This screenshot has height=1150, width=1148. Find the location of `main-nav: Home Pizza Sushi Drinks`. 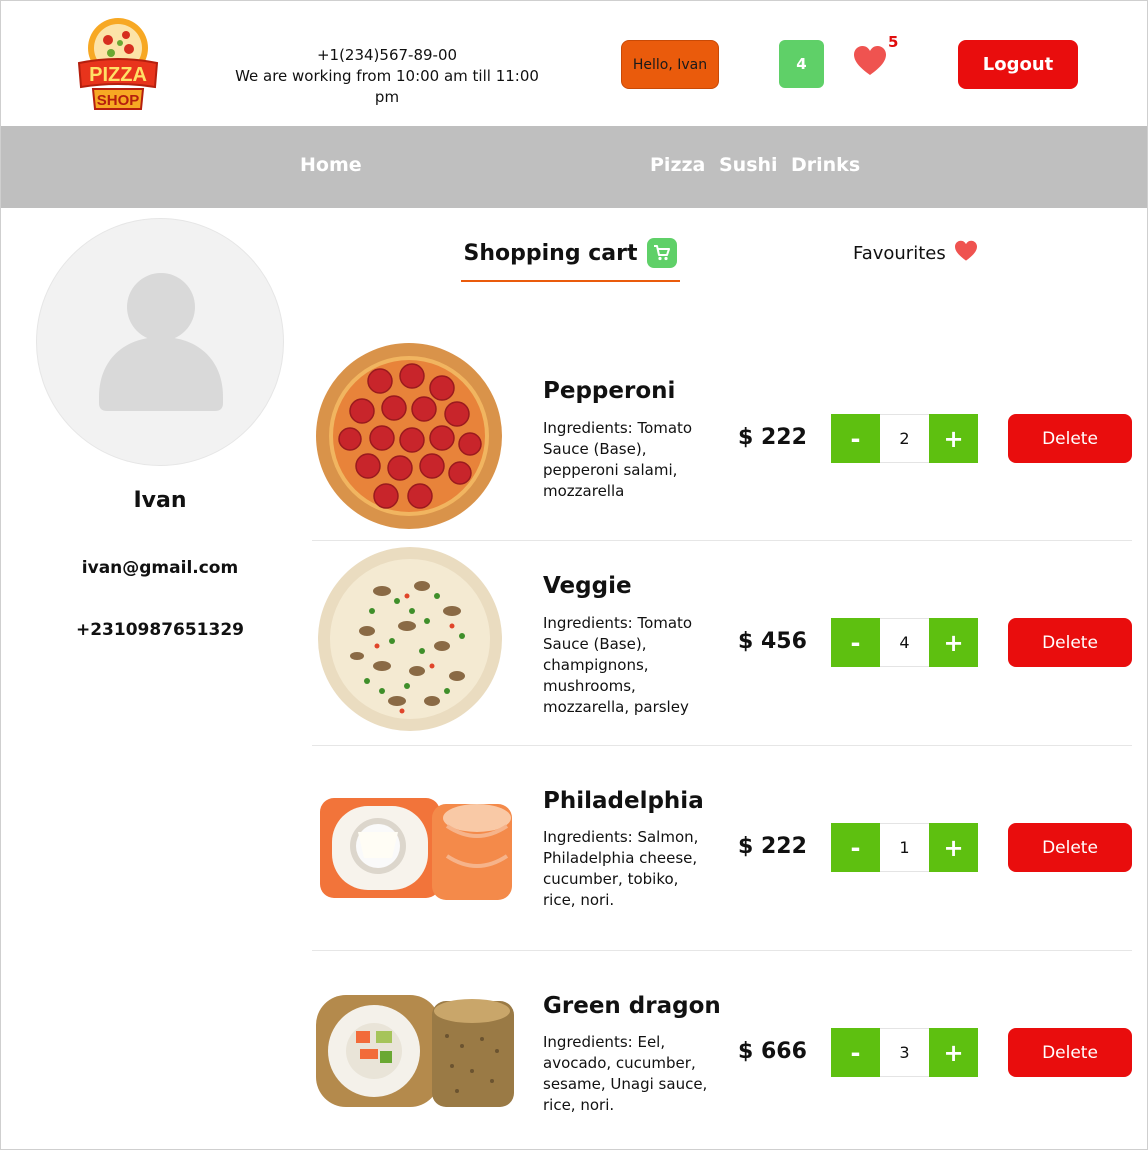

main-nav: Home Pizza Sushi Drinks is located at coordinates (574, 167).